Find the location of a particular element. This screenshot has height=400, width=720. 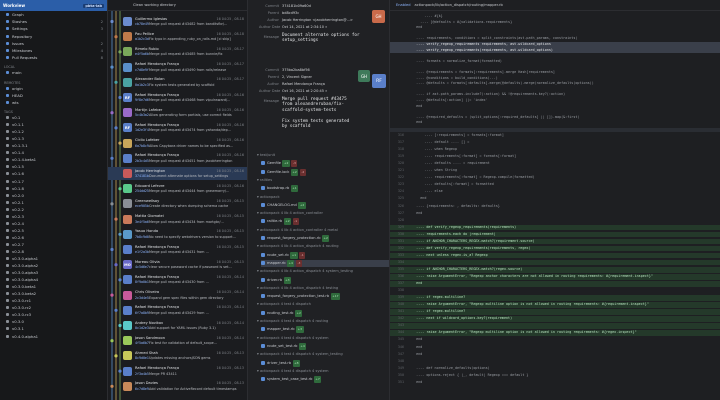

tag-item: v0.4.0.alpha1 is located at coordinates (53, 336).